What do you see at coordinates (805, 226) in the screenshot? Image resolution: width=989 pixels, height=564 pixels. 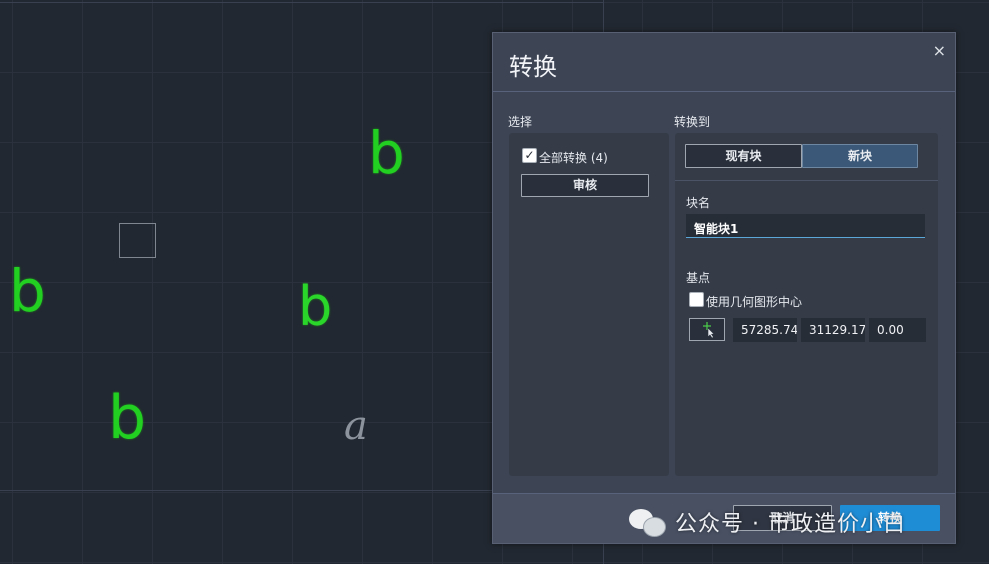 I see `block-name-input` at bounding box center [805, 226].